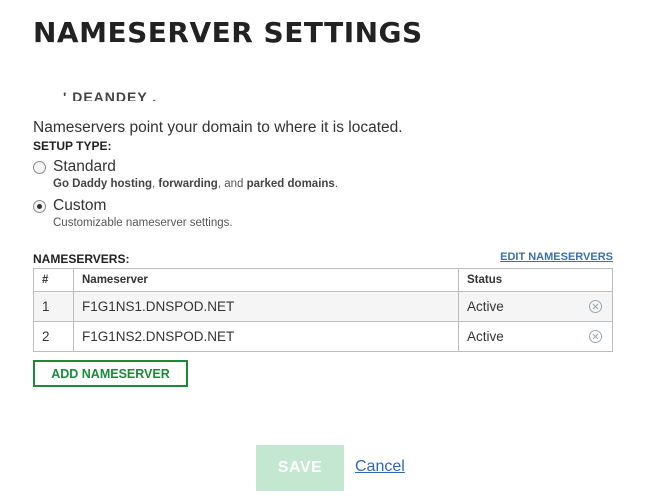  What do you see at coordinates (143, 223) in the screenshot?
I see `custom-help-text: Customizable nameserver settings.` at bounding box center [143, 223].